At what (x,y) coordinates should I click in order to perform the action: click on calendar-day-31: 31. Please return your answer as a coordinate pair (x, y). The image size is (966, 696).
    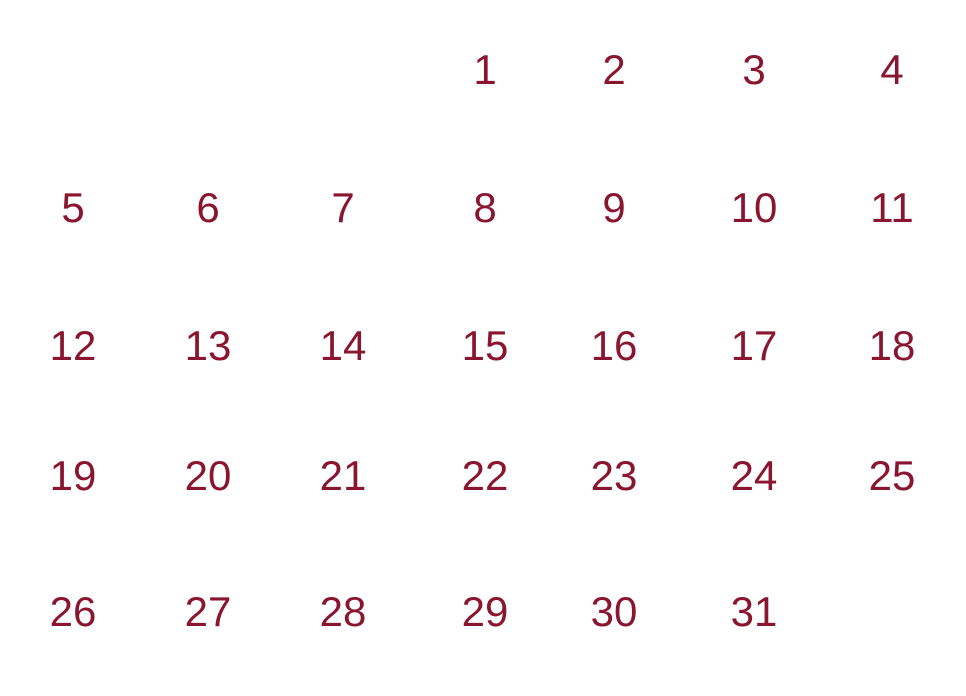
    Looking at the image, I should click on (754, 612).